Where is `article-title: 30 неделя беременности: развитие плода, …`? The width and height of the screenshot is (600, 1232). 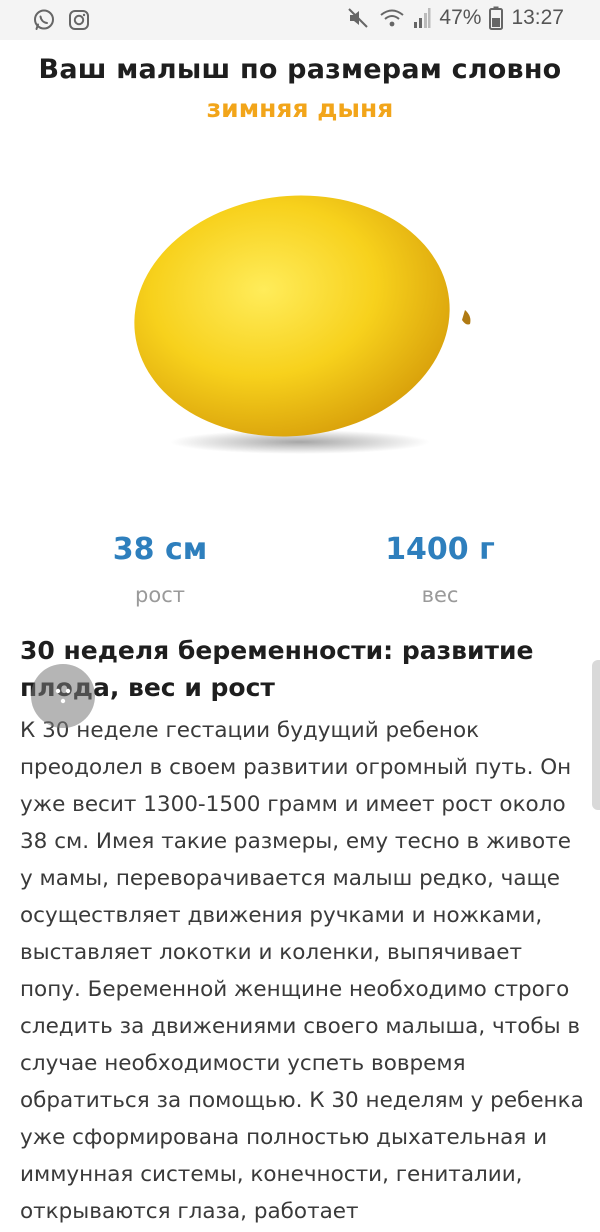 article-title: 30 неделя беременности: развитие плода, … is located at coordinates (277, 669).